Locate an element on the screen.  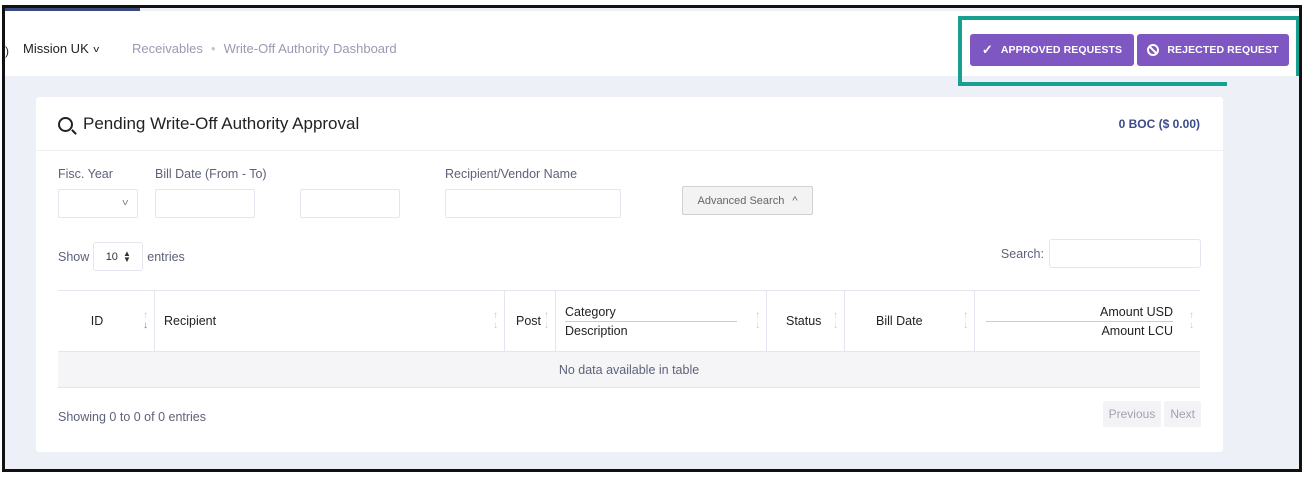
column-id-label: ID is located at coordinates (97, 321).